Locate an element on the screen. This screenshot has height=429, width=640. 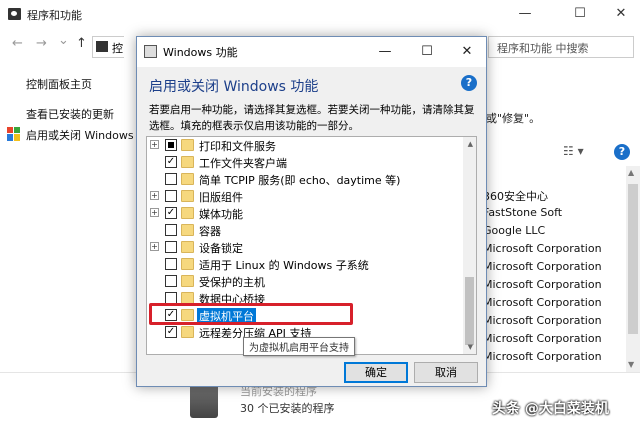
tree-row: 简单 TCPIP 服务(即 echo、daytime 等) is located at coordinates (306, 179).